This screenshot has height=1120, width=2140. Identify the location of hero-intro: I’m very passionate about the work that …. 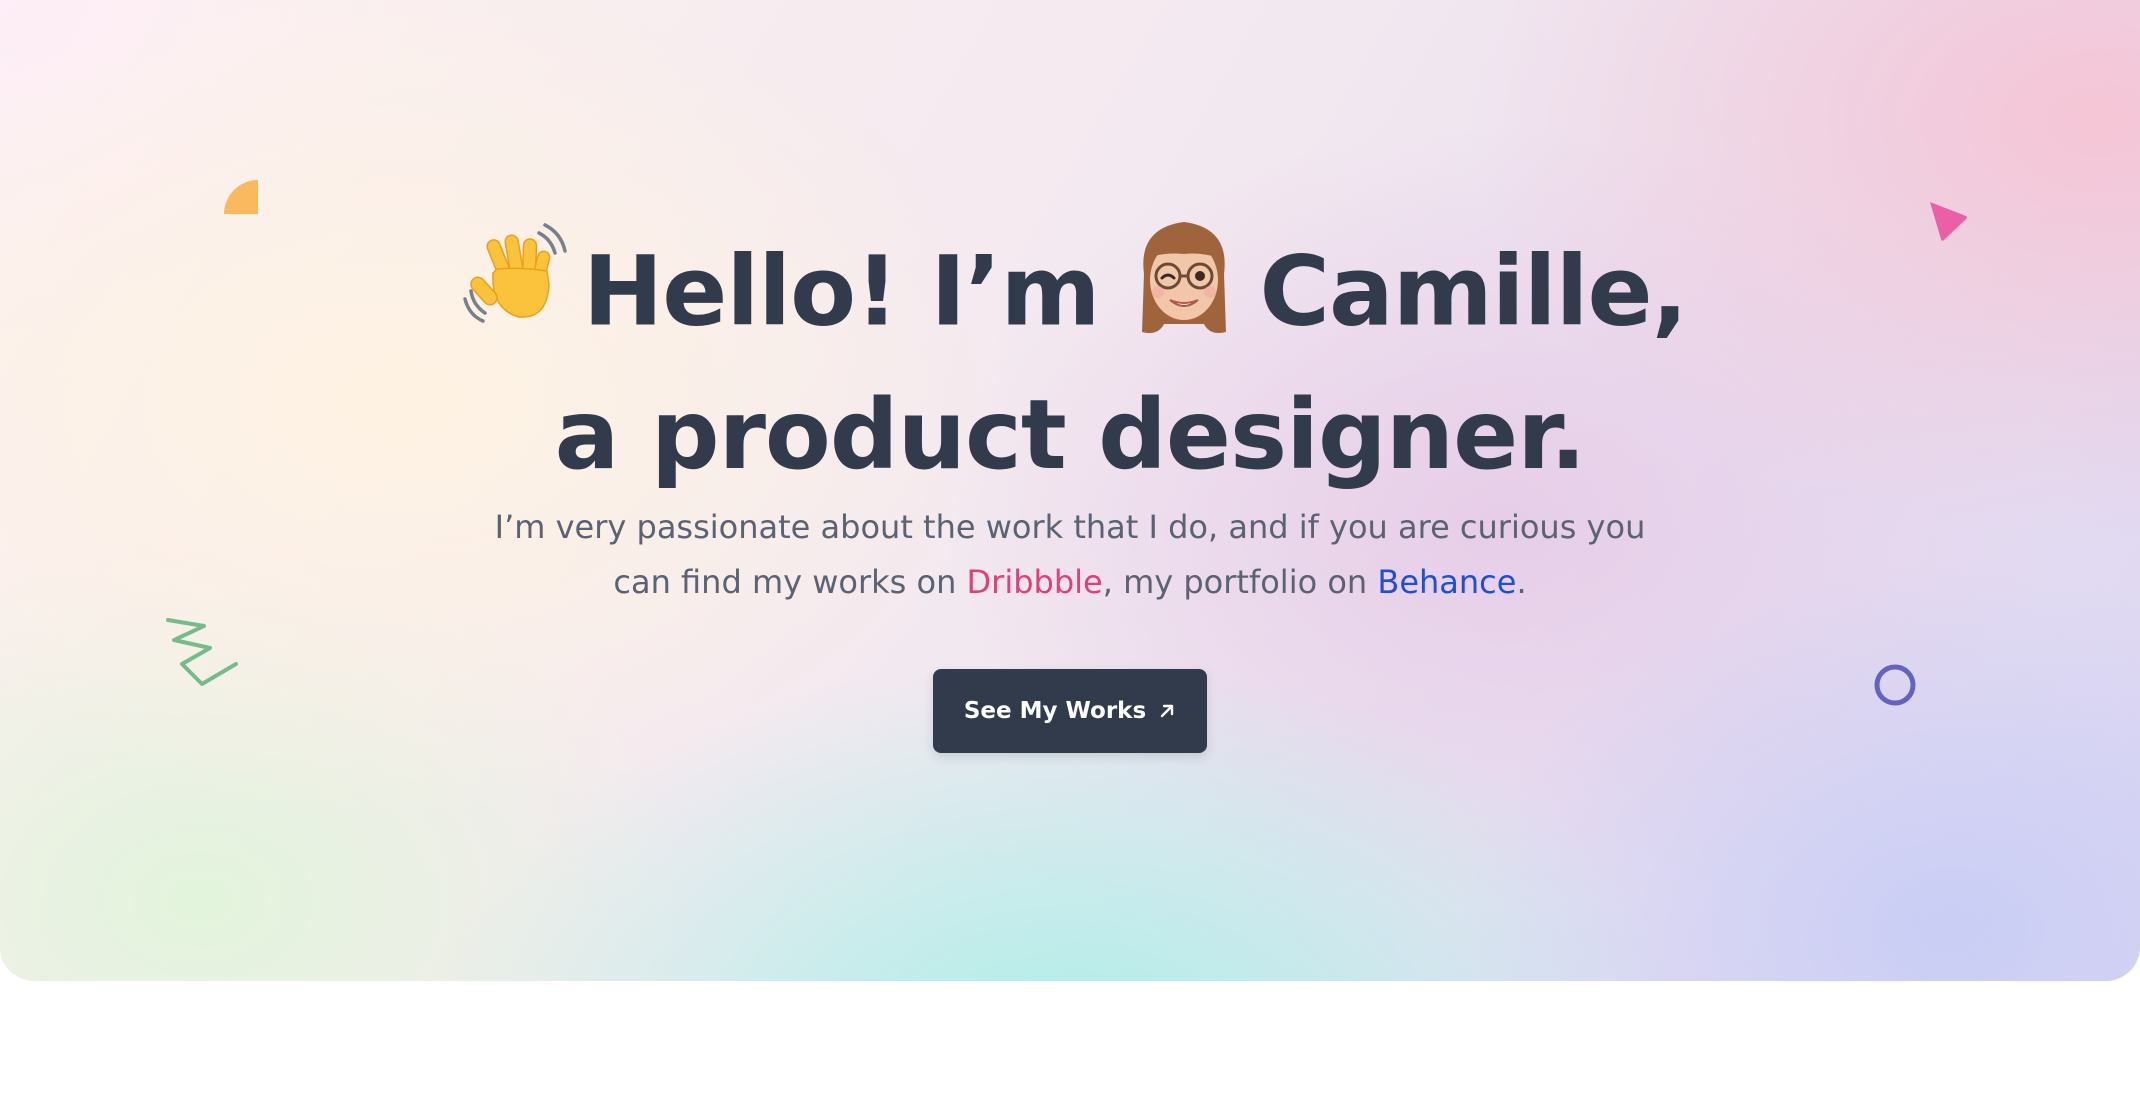
(1070, 555).